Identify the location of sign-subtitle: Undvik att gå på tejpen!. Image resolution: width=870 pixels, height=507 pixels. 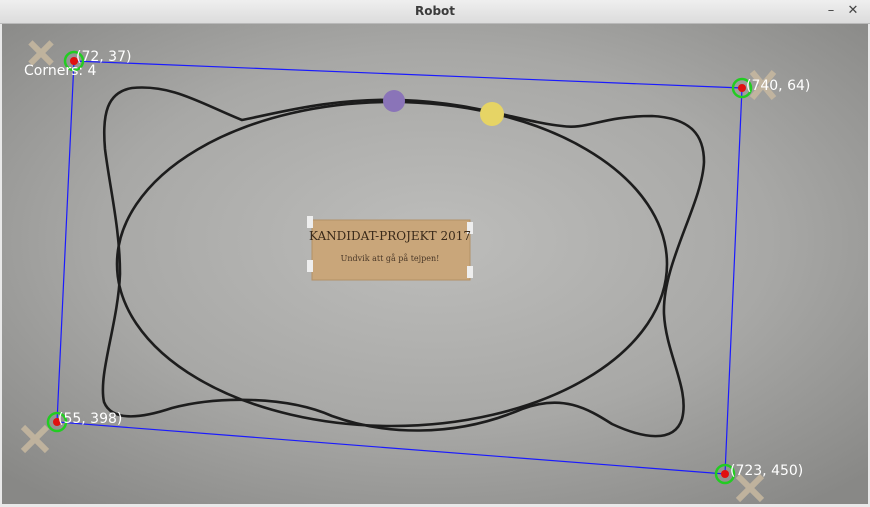
(390, 258).